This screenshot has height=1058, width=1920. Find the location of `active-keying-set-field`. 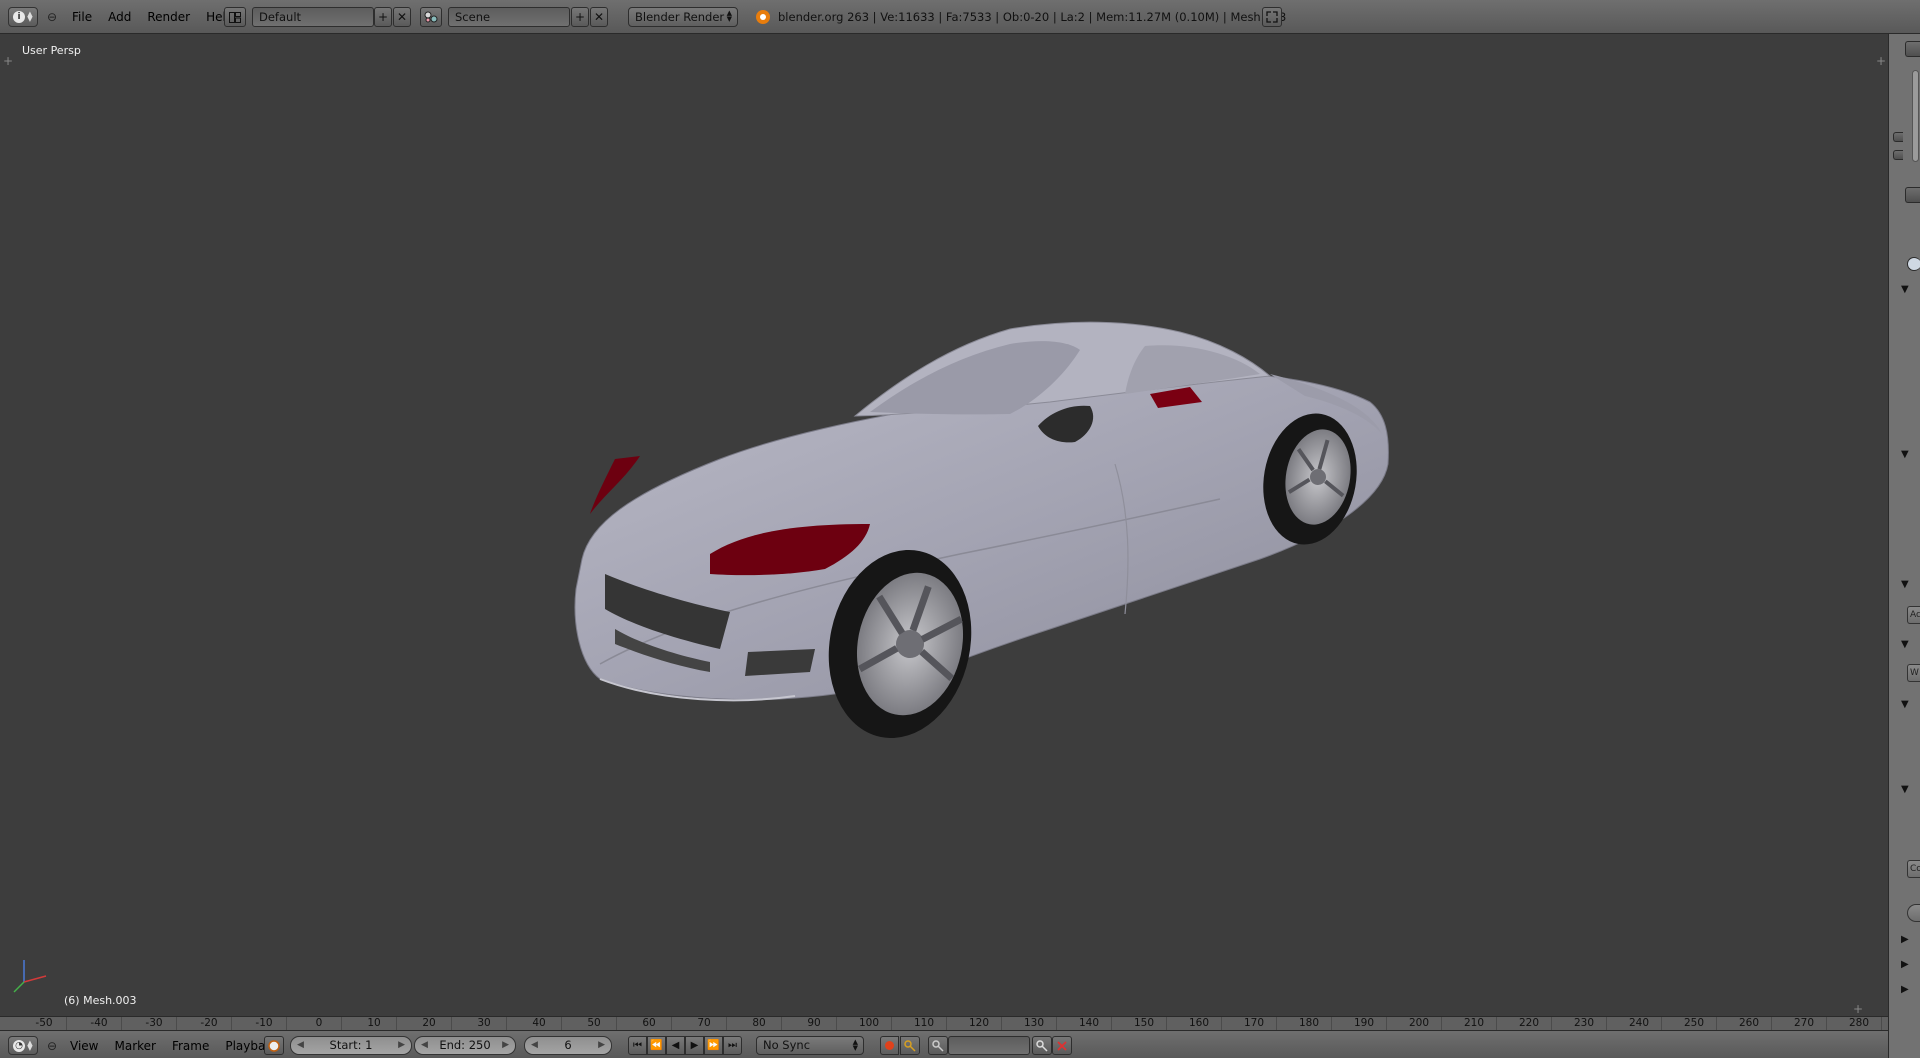

active-keying-set-field is located at coordinates (989, 1045).